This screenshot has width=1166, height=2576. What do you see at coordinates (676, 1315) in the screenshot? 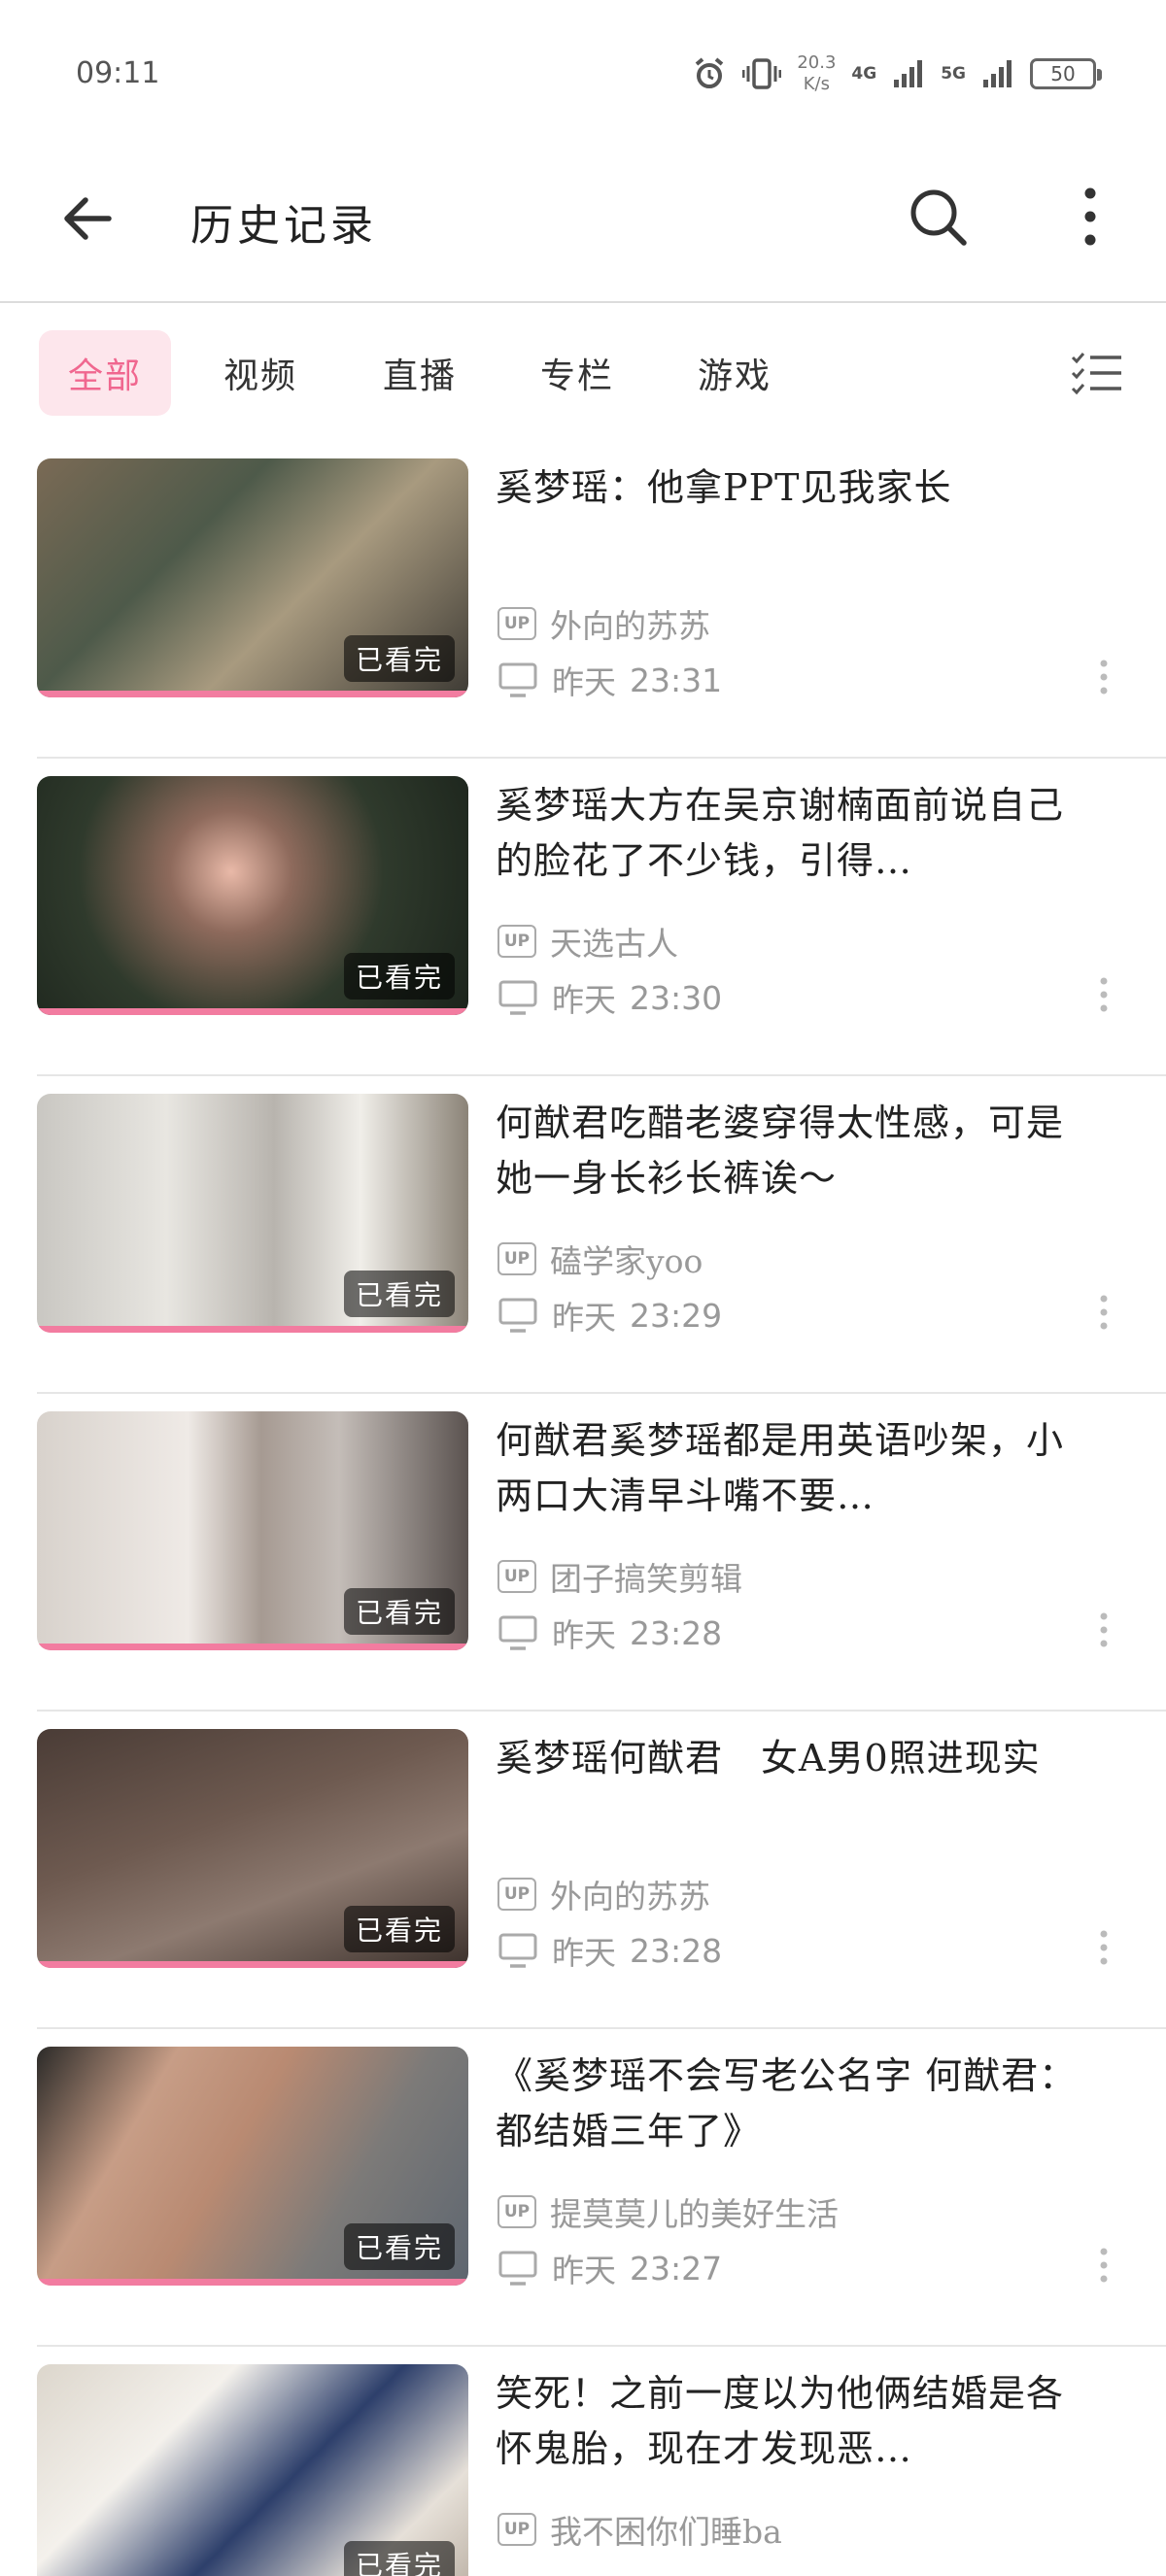
I see `watch-time: 23:29` at bounding box center [676, 1315].